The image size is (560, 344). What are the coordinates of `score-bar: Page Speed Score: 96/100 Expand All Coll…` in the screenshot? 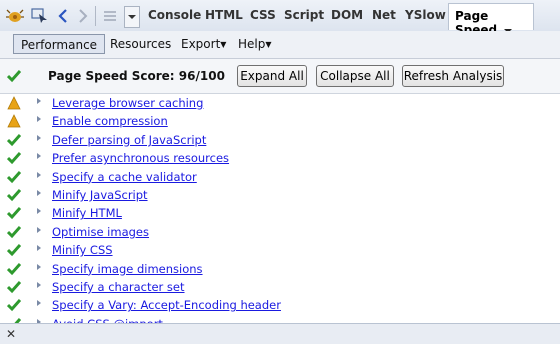 It's located at (280, 76).